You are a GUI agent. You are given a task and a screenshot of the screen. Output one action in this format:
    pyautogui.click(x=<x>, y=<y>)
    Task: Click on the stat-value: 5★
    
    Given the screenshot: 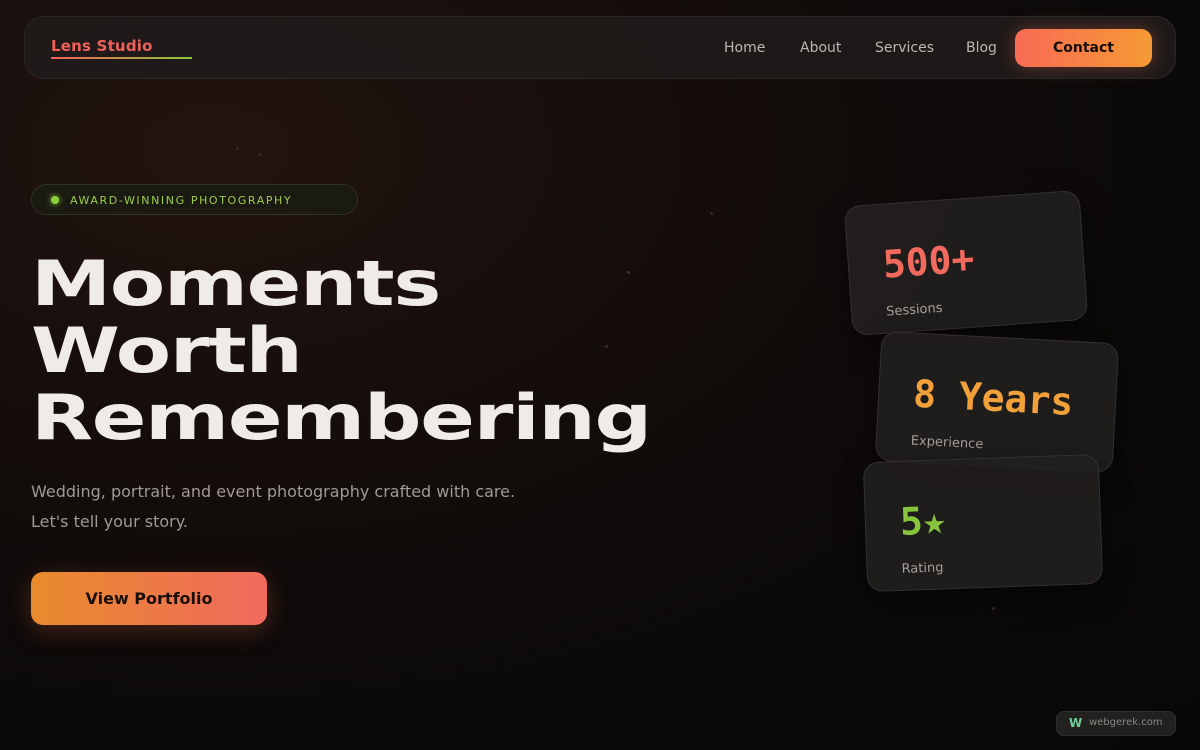 What is the action you would take?
    pyautogui.click(x=923, y=521)
    